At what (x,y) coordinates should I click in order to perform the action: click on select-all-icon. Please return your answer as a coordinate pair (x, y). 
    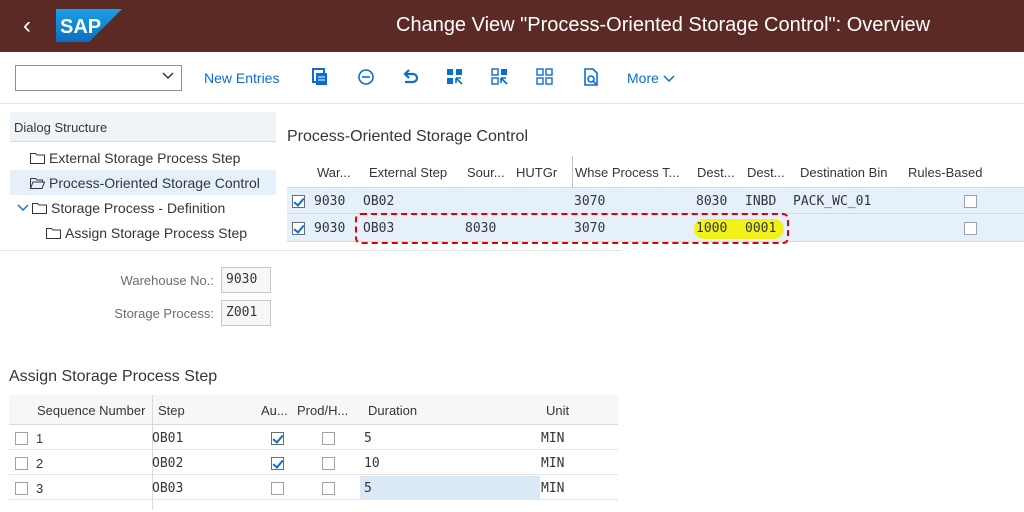
    Looking at the image, I should click on (455, 77).